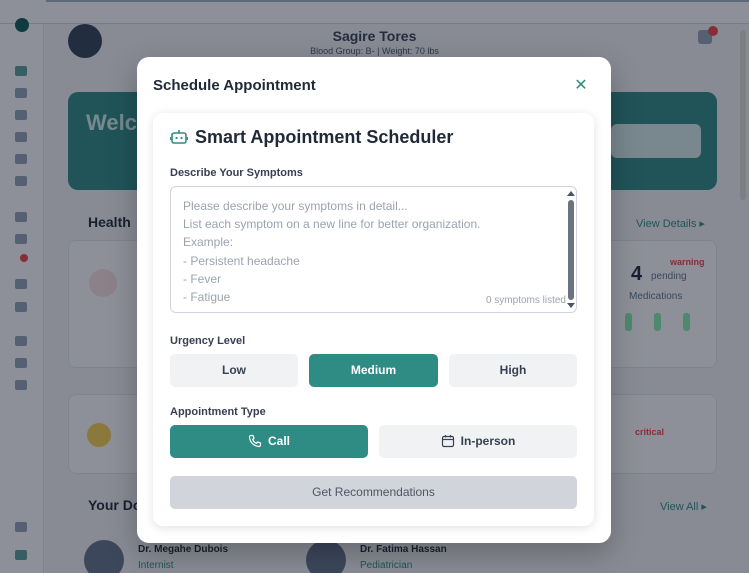 Image resolution: width=749 pixels, height=573 pixels. What do you see at coordinates (581, 86) in the screenshot?
I see `close-icon: ✕` at bounding box center [581, 86].